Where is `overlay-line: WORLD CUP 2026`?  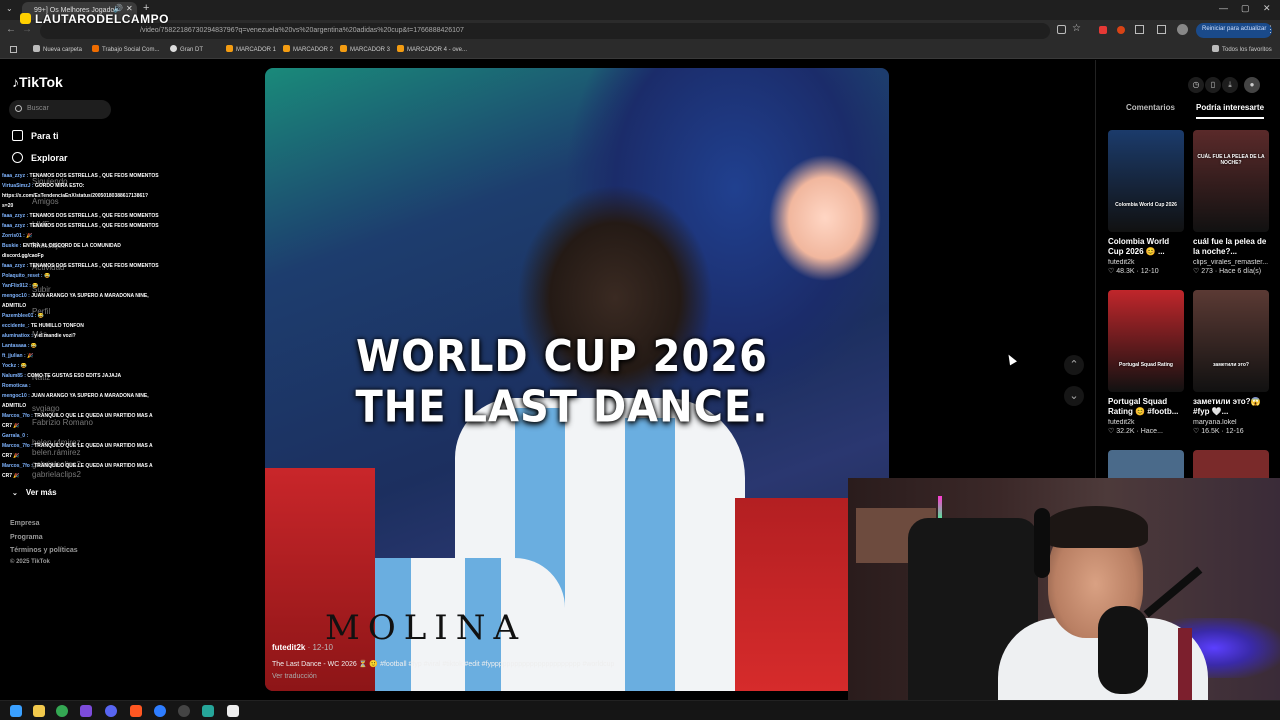
overlay-line: WORLD CUP 2026 is located at coordinates (562, 356).